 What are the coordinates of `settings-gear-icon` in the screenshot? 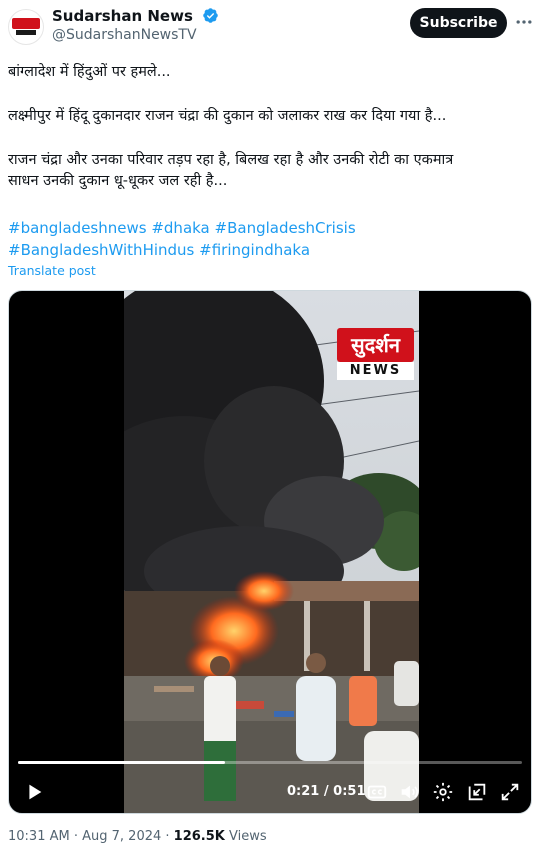 It's located at (443, 792).